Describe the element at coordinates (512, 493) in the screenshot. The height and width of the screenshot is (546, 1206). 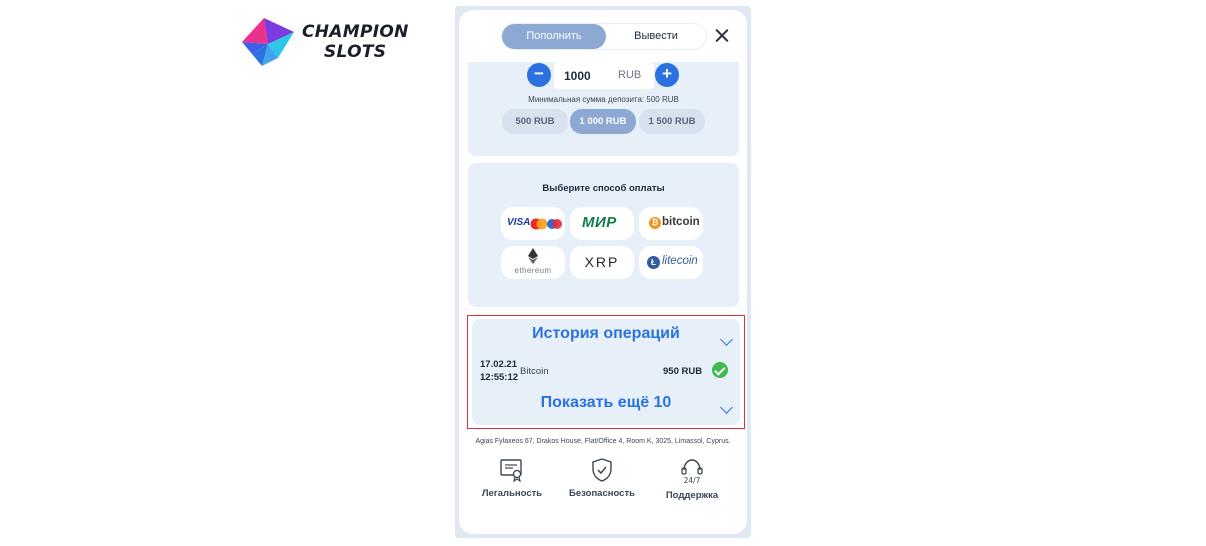
I see `footer-legality-label: Легальность` at that location.